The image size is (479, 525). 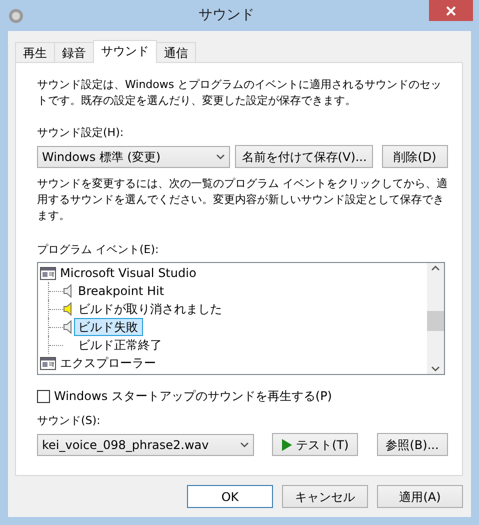 I want to click on window-title: サウンド, so click(x=227, y=15).